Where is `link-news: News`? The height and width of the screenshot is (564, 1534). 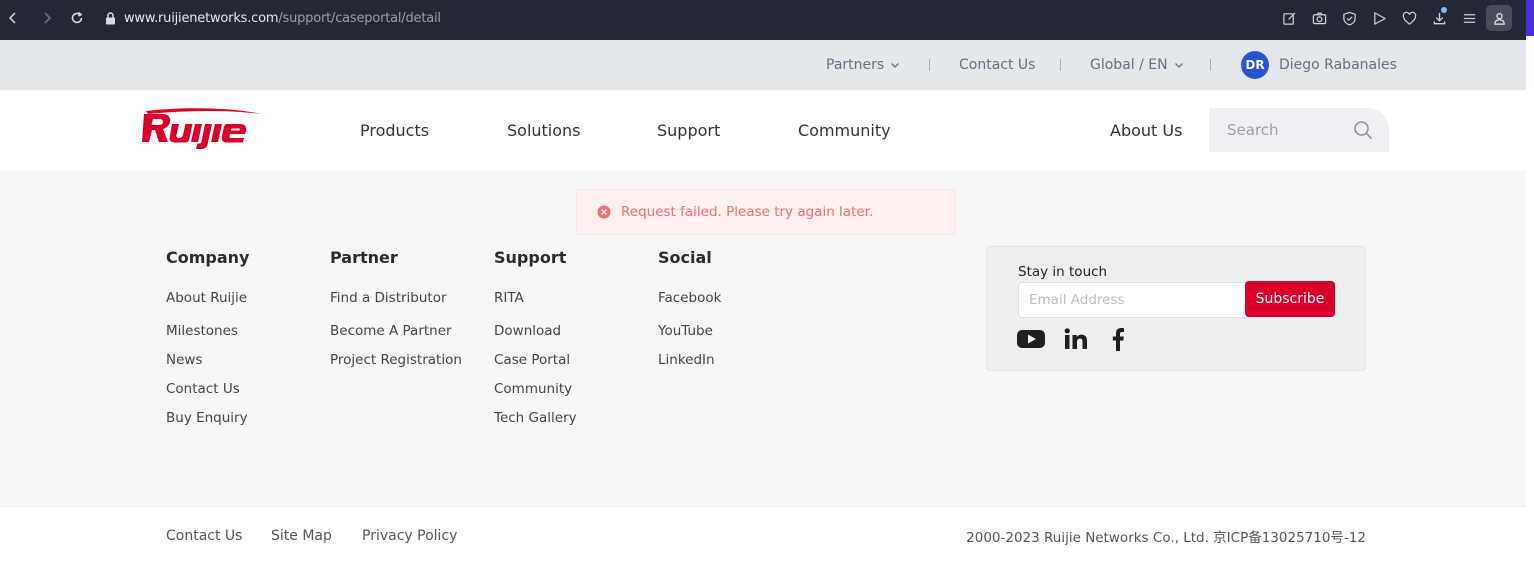 link-news: News is located at coordinates (207, 360).